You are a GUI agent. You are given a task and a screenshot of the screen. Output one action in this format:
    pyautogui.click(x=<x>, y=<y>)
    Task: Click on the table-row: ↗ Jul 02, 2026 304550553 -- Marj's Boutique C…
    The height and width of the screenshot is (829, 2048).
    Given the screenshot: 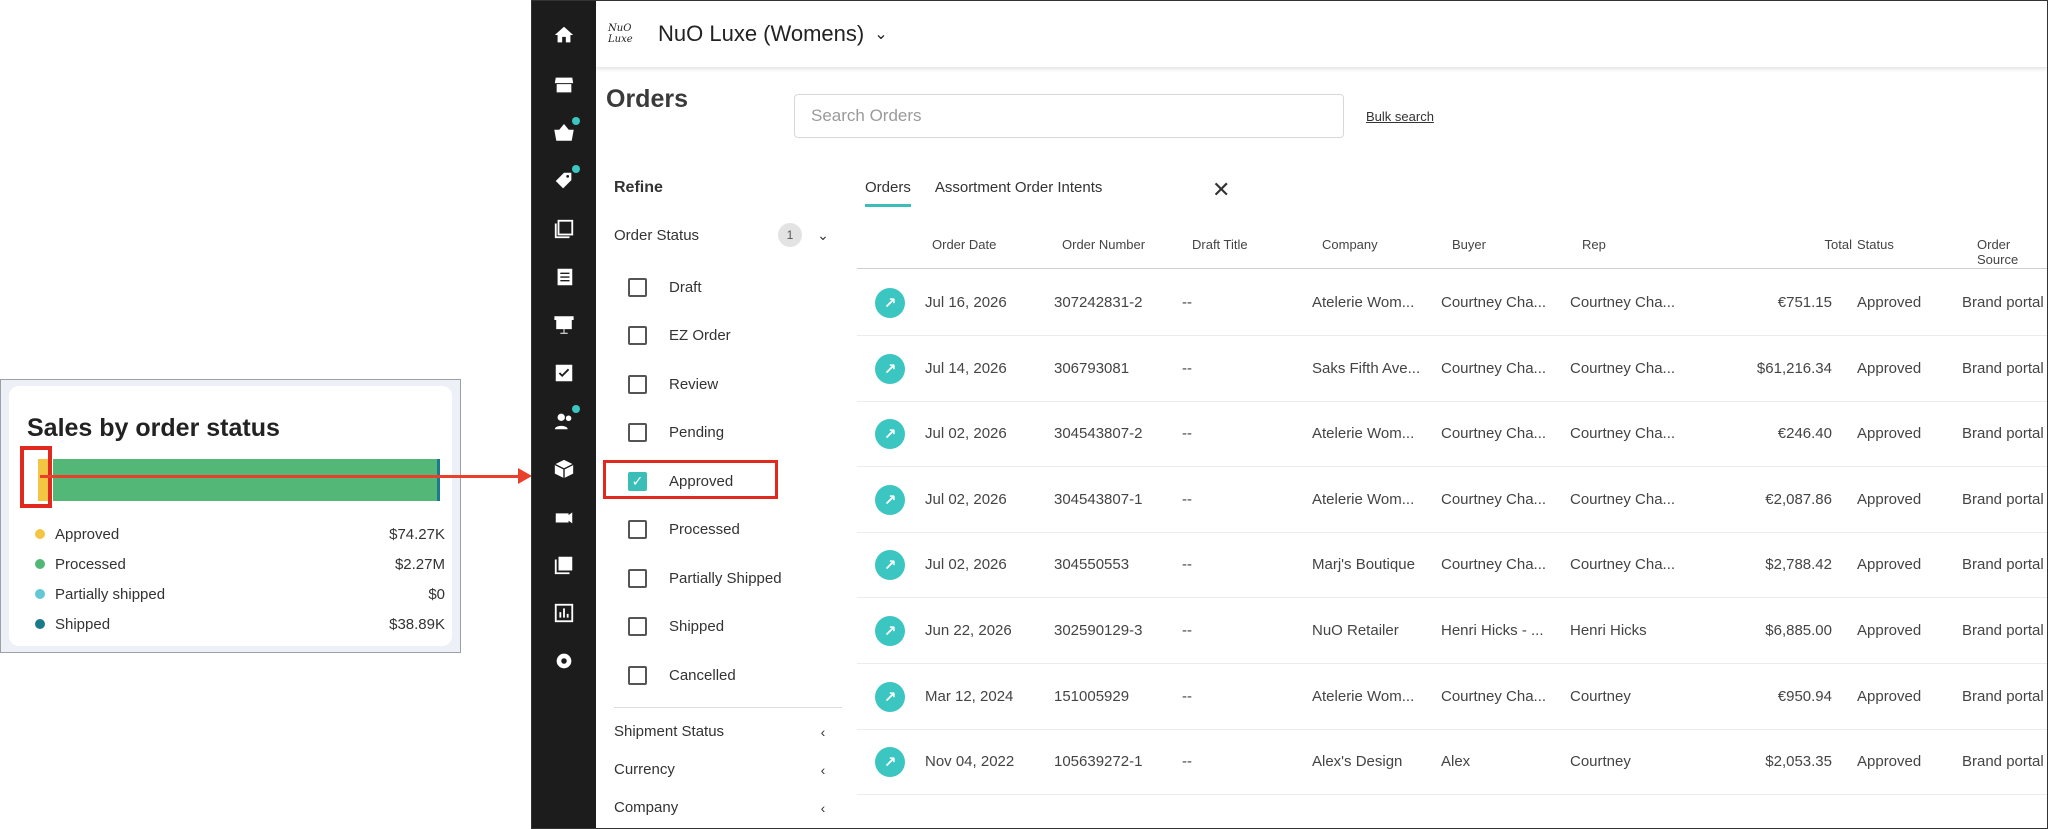 What is the action you would take?
    pyautogui.click(x=1452, y=565)
    